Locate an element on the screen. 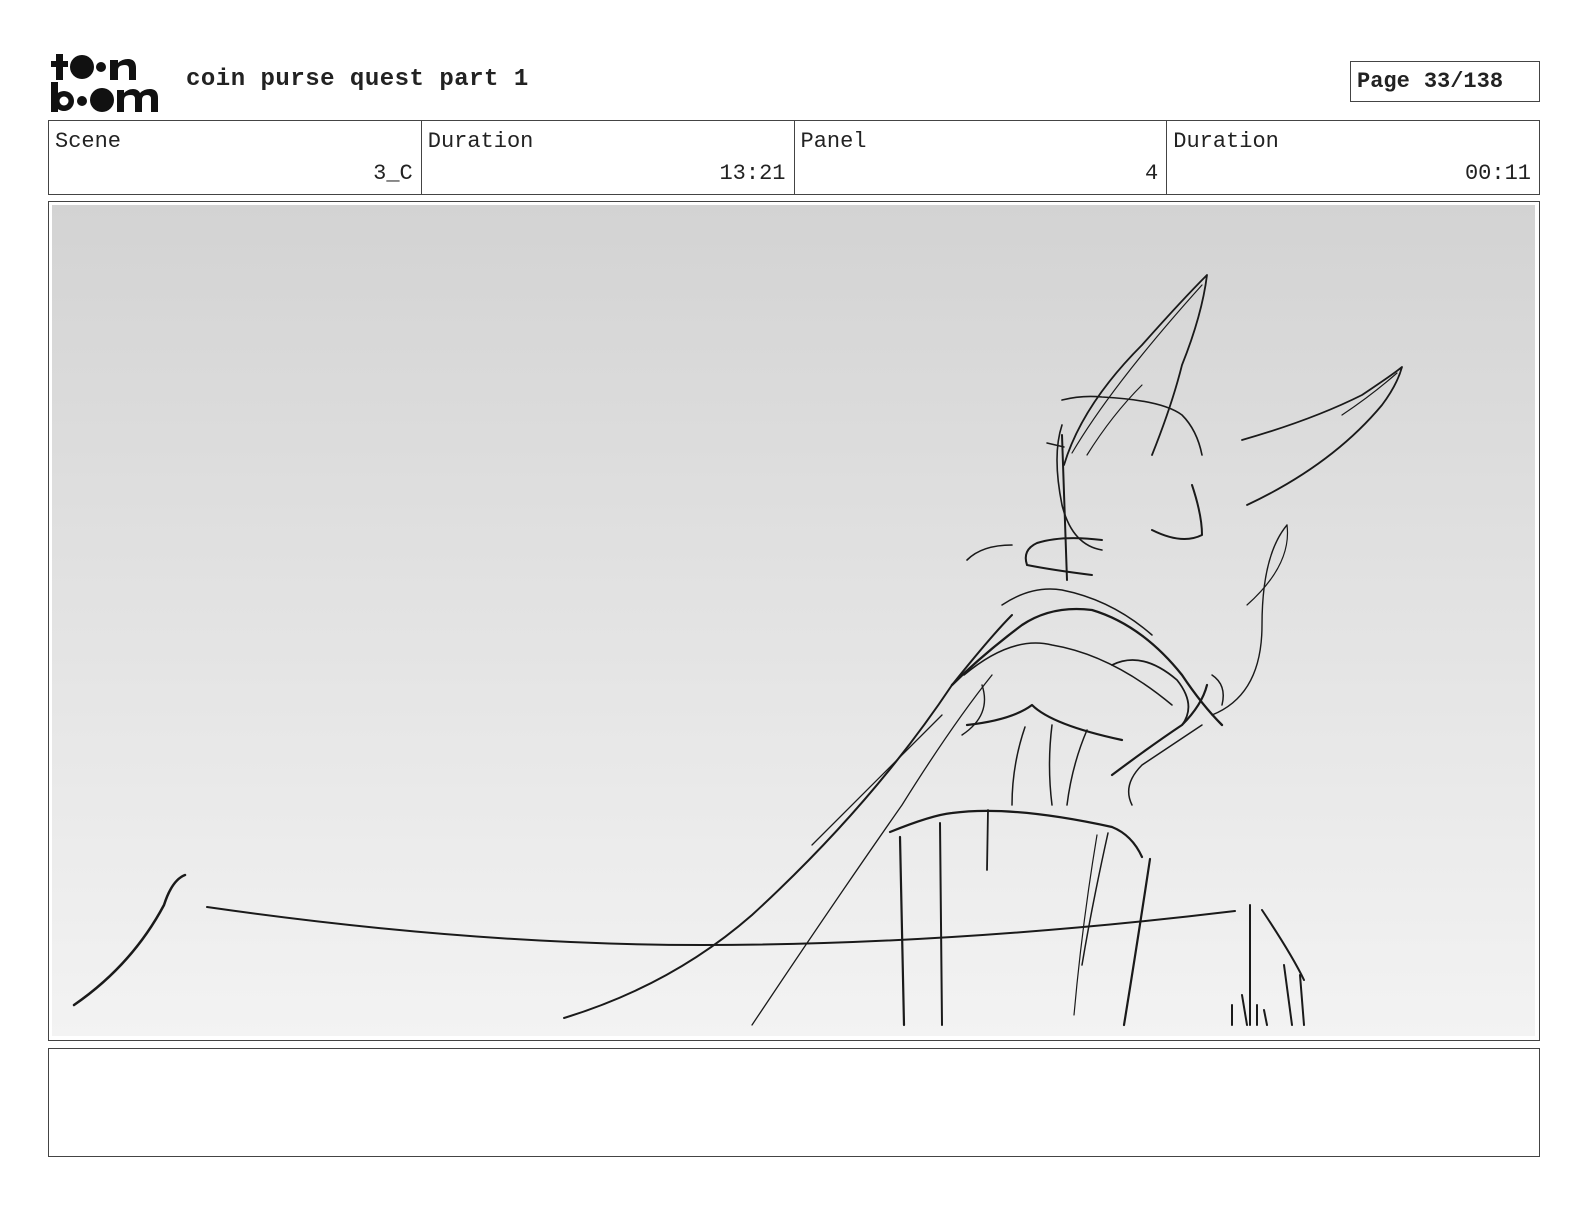 The height and width of the screenshot is (1224, 1584). page-indicator: Page 33/138 is located at coordinates (1445, 81).